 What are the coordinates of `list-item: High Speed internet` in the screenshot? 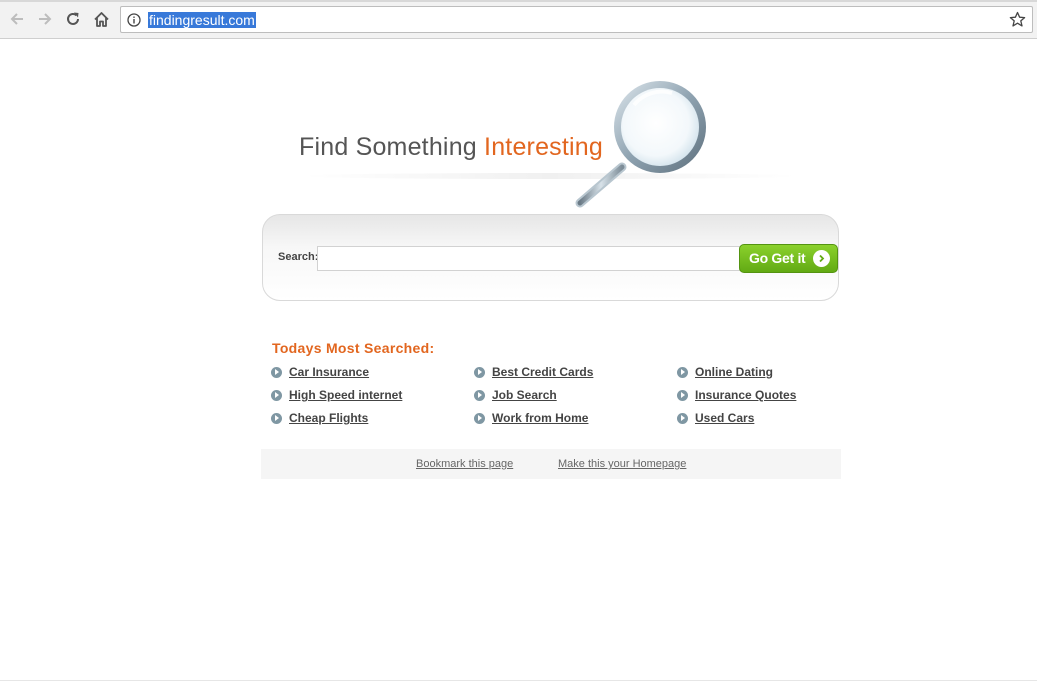 It's located at (336, 395).